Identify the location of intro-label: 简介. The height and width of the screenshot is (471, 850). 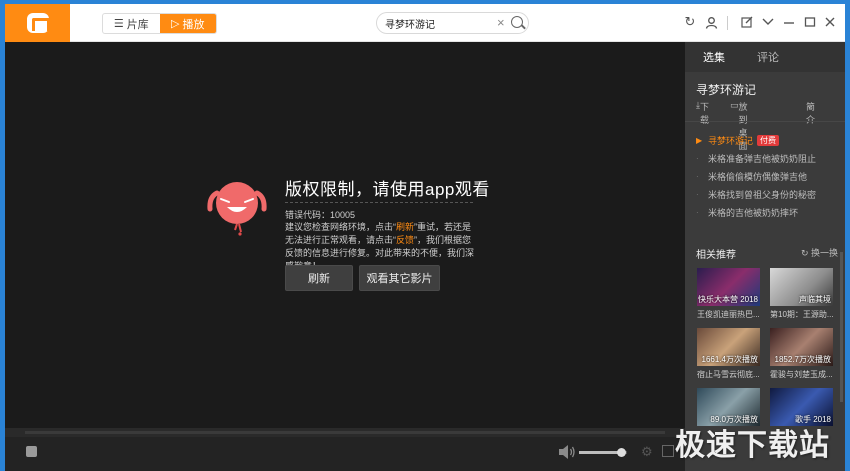
(811, 113).